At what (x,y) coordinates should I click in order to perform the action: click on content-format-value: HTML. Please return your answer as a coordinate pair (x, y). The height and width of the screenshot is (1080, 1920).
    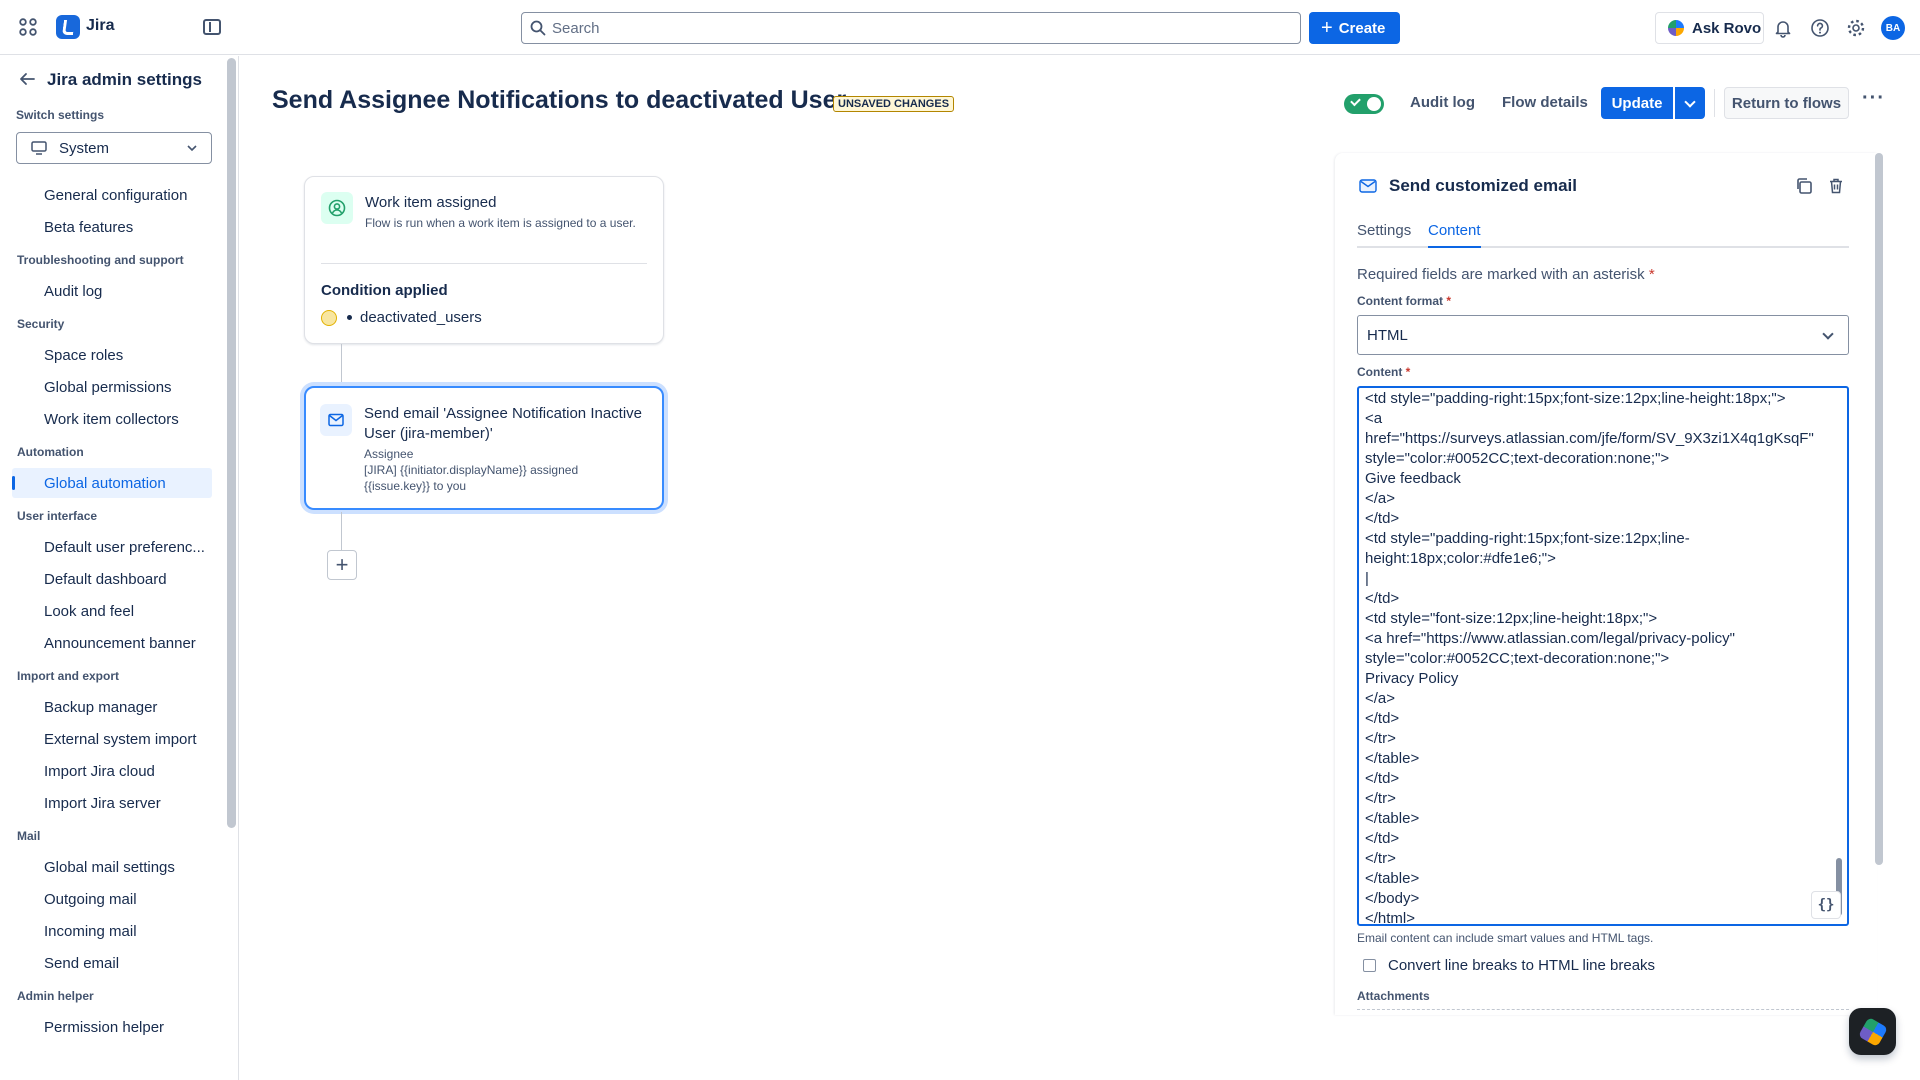
    Looking at the image, I should click on (1387, 335).